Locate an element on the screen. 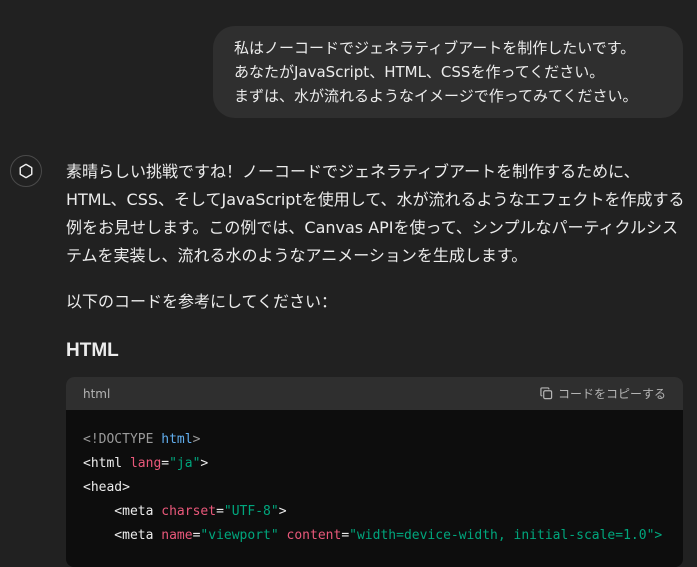  code-line: <html lang="ja"> is located at coordinates (383, 464).